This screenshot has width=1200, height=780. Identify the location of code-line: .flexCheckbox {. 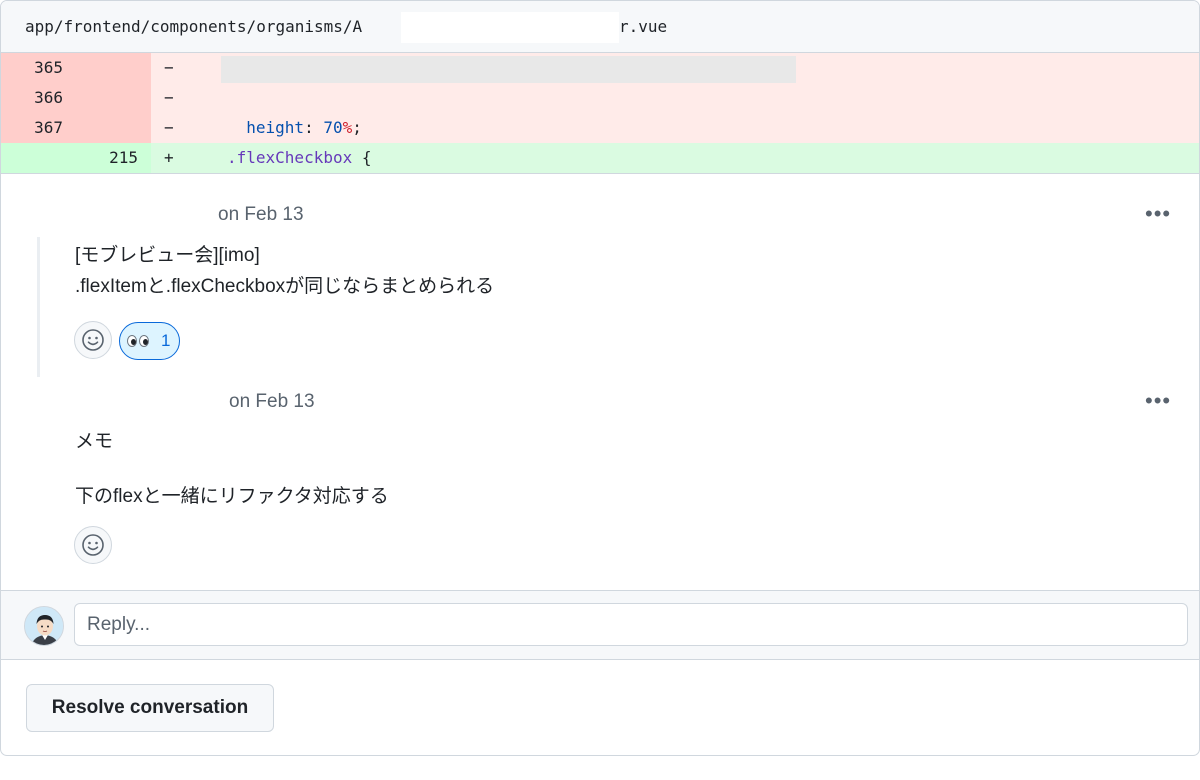
(299, 158).